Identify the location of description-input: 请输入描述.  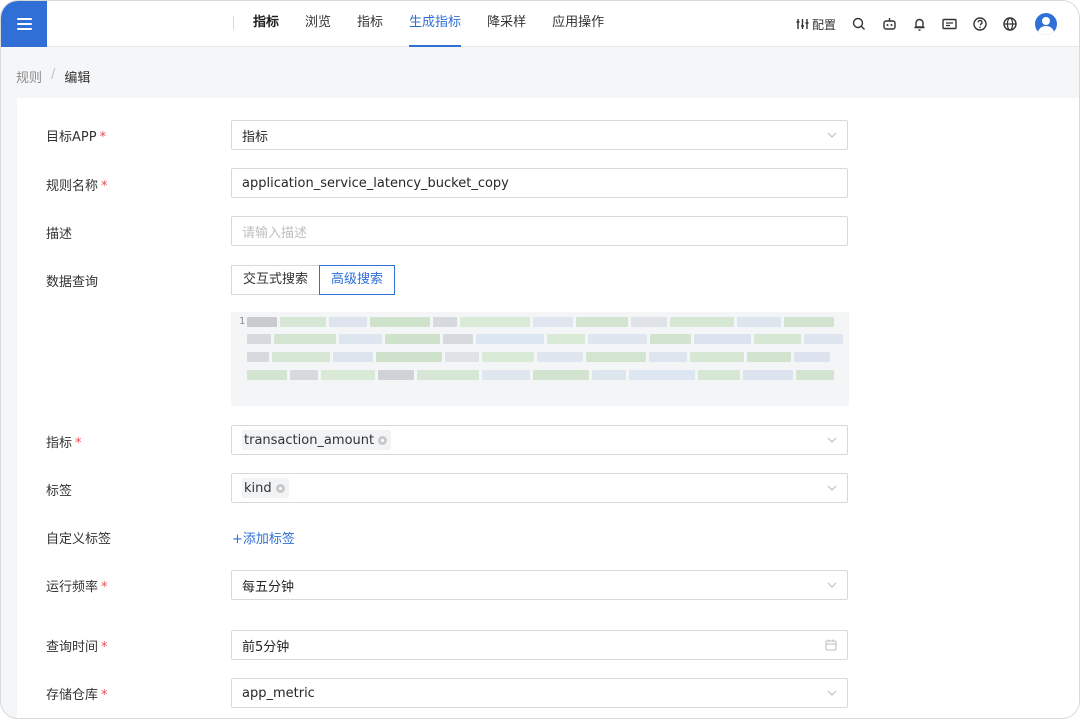
(539, 231).